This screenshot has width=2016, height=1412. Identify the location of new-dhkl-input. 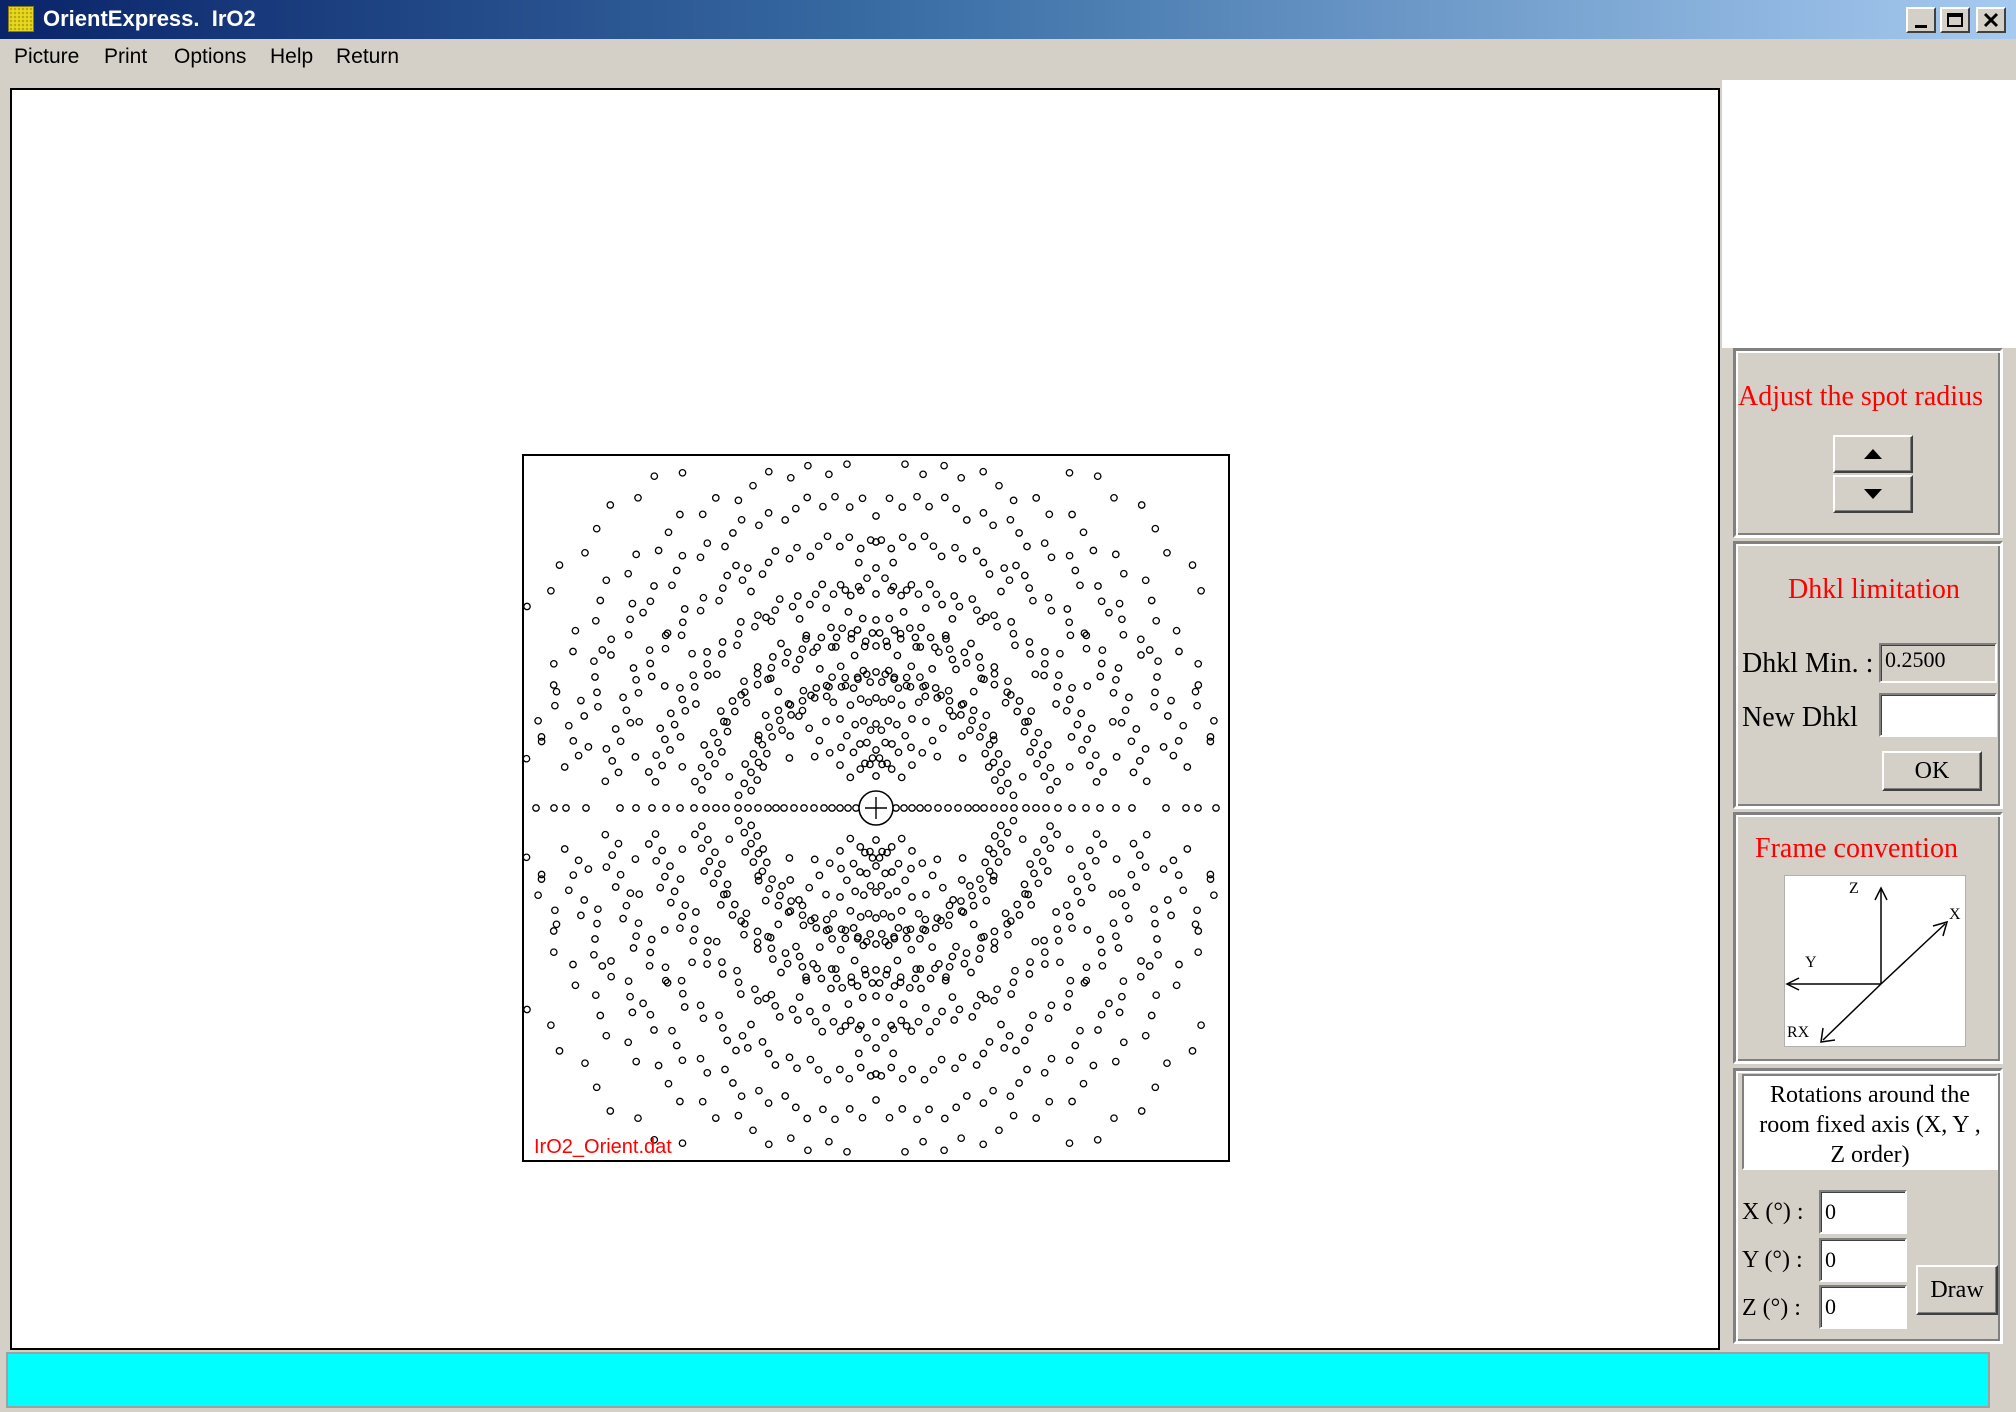
(1938, 715).